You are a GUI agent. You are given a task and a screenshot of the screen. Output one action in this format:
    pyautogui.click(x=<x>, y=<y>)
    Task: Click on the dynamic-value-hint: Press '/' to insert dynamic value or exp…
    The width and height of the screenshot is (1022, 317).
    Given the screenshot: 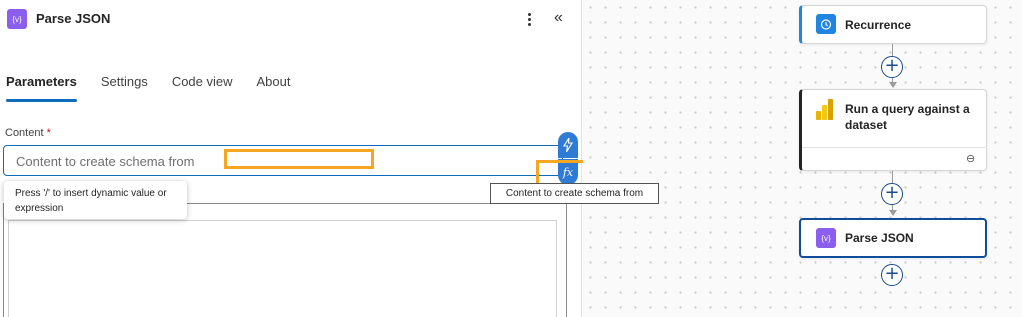 What is the action you would take?
    pyautogui.click(x=95, y=200)
    